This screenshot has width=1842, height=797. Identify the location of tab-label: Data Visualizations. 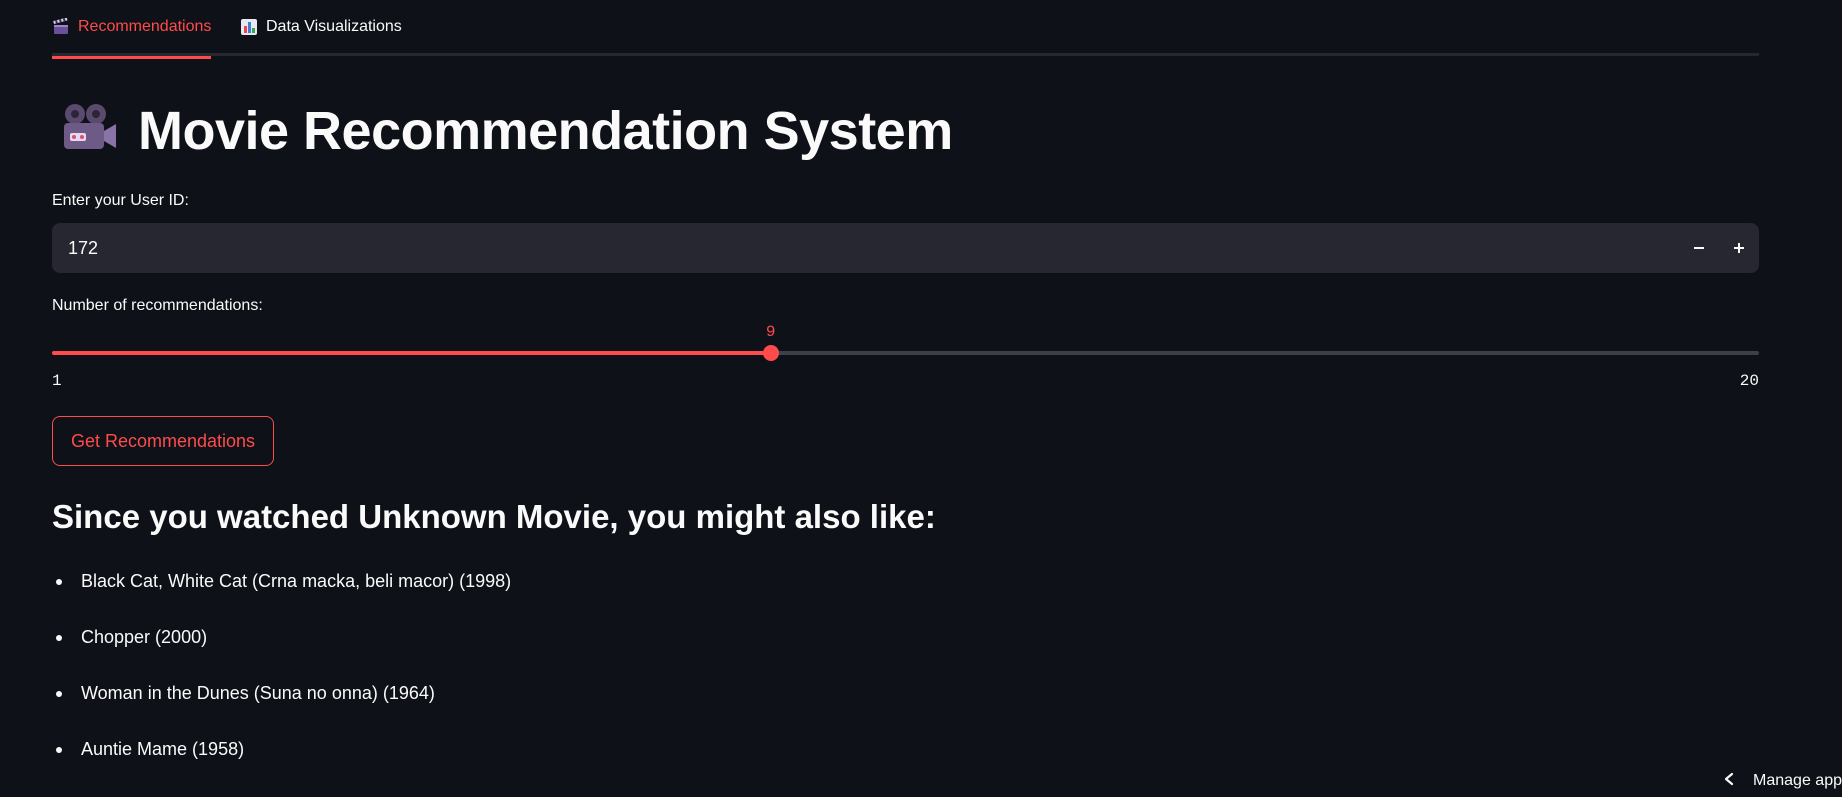
(334, 26).